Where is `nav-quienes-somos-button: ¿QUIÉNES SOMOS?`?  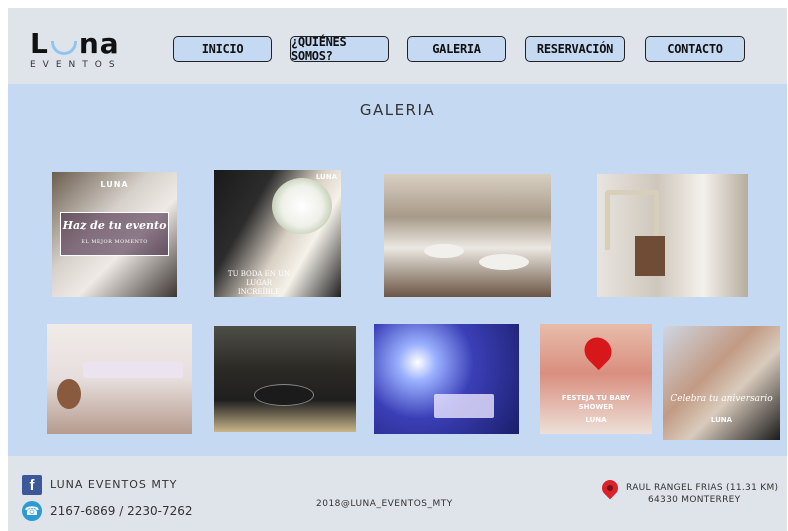 nav-quienes-somos-button: ¿QUIÉNES SOMOS? is located at coordinates (339, 49).